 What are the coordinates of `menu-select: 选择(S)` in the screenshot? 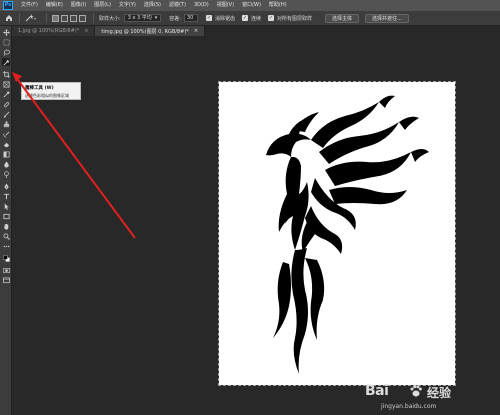 It's located at (152, 5).